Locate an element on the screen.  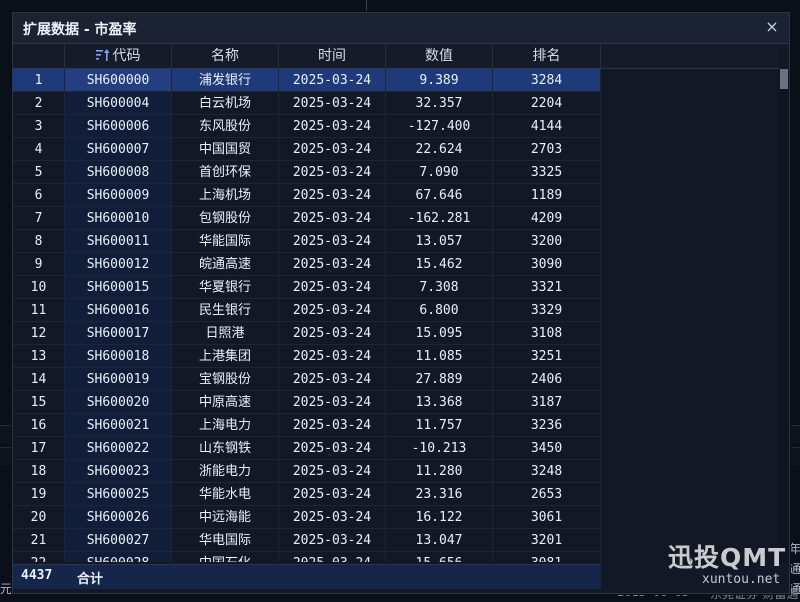
cell-index: 16 is located at coordinates (39, 425).